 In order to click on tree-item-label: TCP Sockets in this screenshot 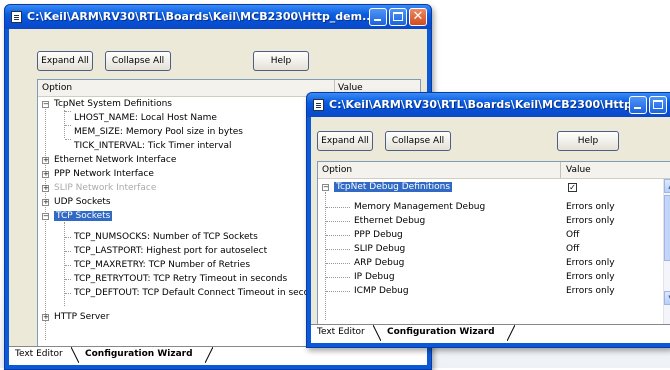, I will do `click(83, 216)`.